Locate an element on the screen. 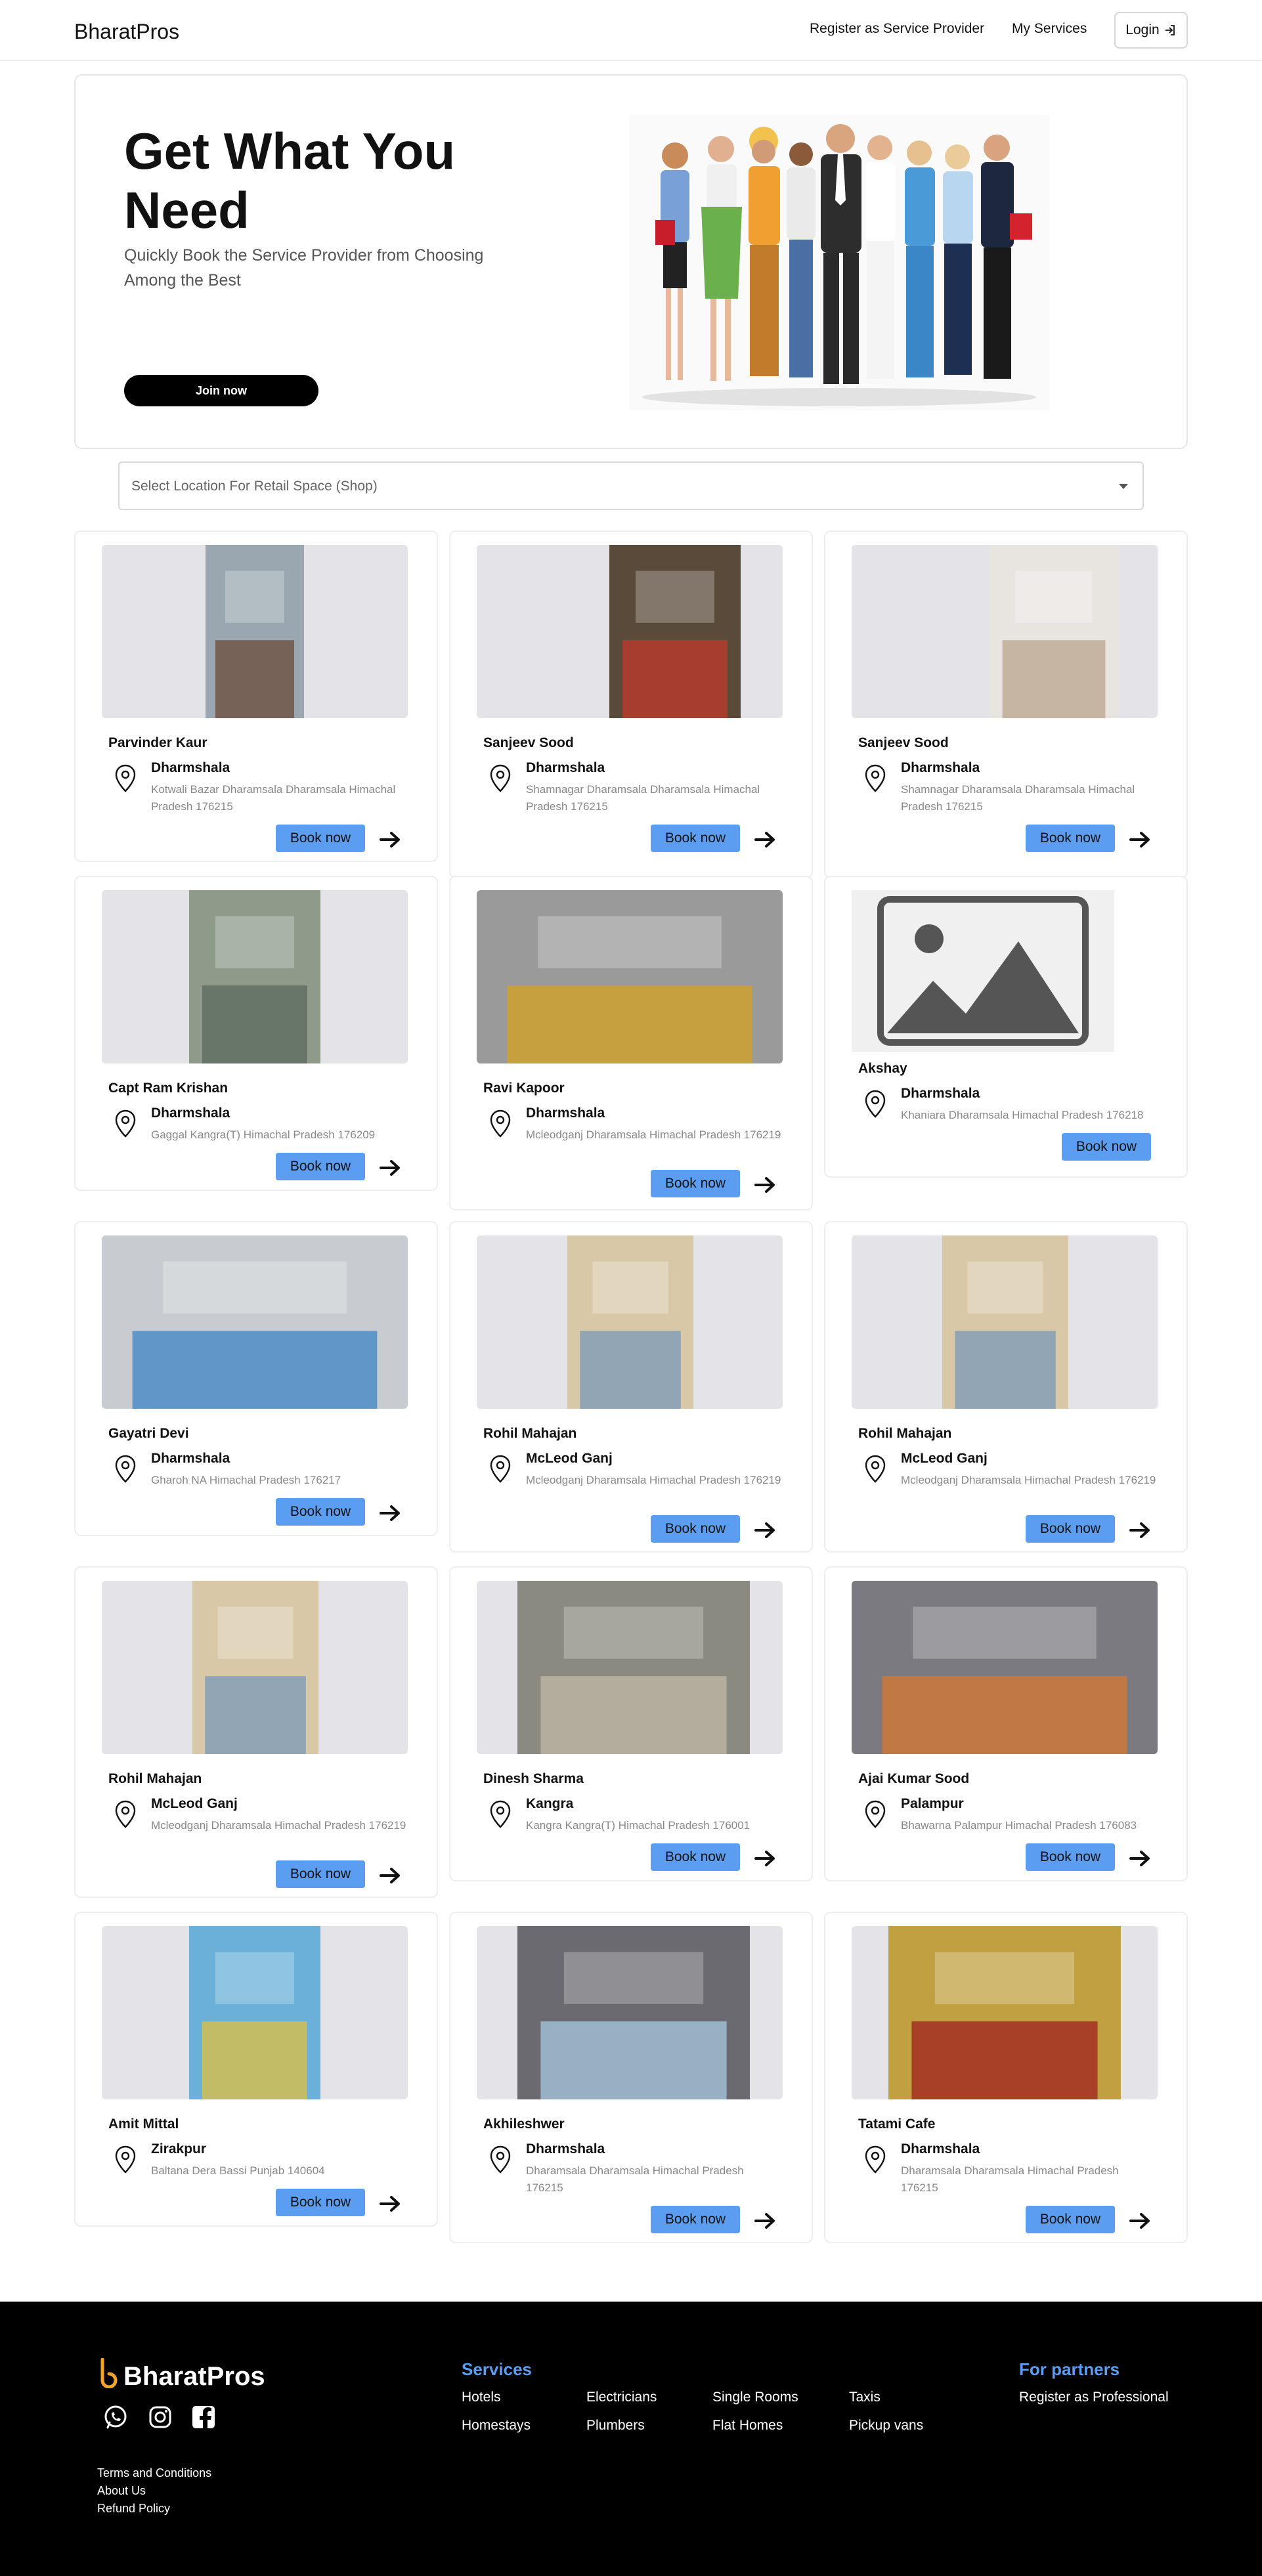 This screenshot has width=1262, height=2576. footer-link-about: About Us is located at coordinates (122, 2491).